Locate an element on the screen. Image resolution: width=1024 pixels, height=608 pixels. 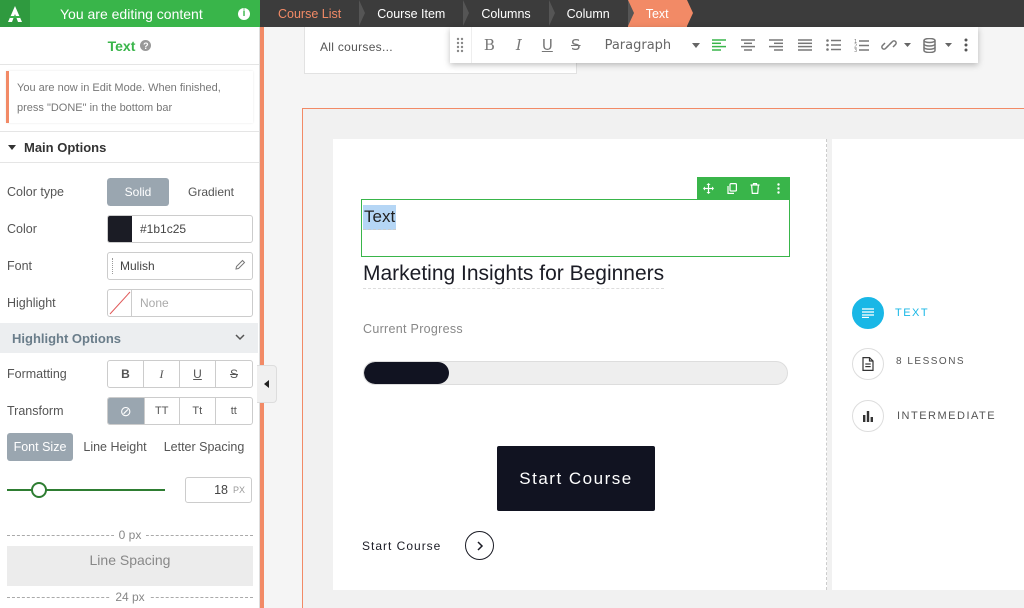
underline-button: U is located at coordinates (198, 374).